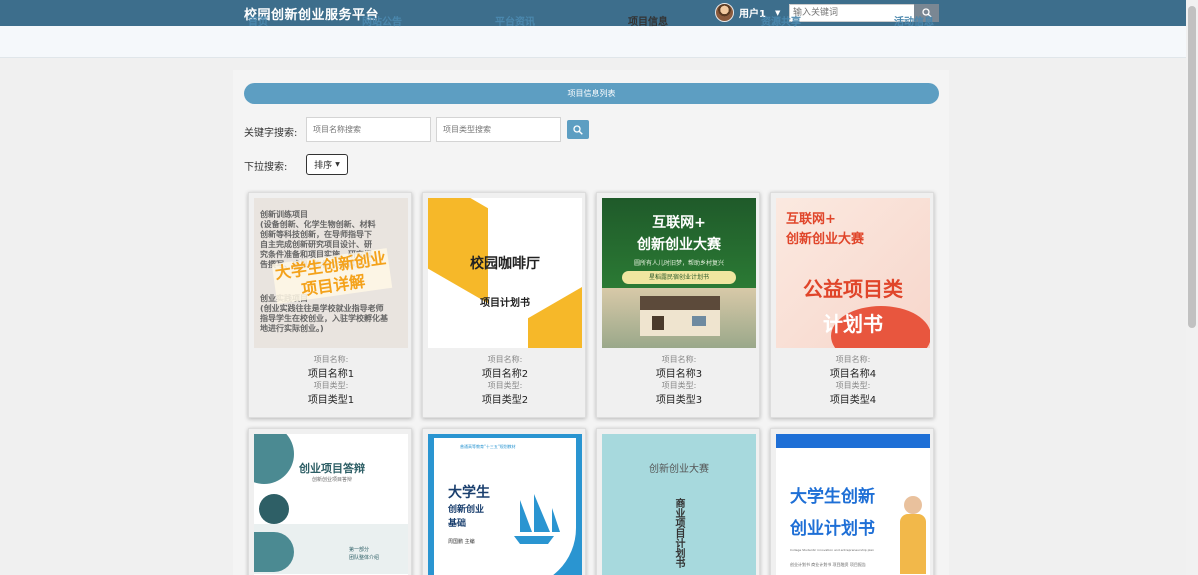 This screenshot has width=1198, height=575. Describe the element at coordinates (679, 400) in the screenshot. I see `project-type: 项目类型3` at that location.